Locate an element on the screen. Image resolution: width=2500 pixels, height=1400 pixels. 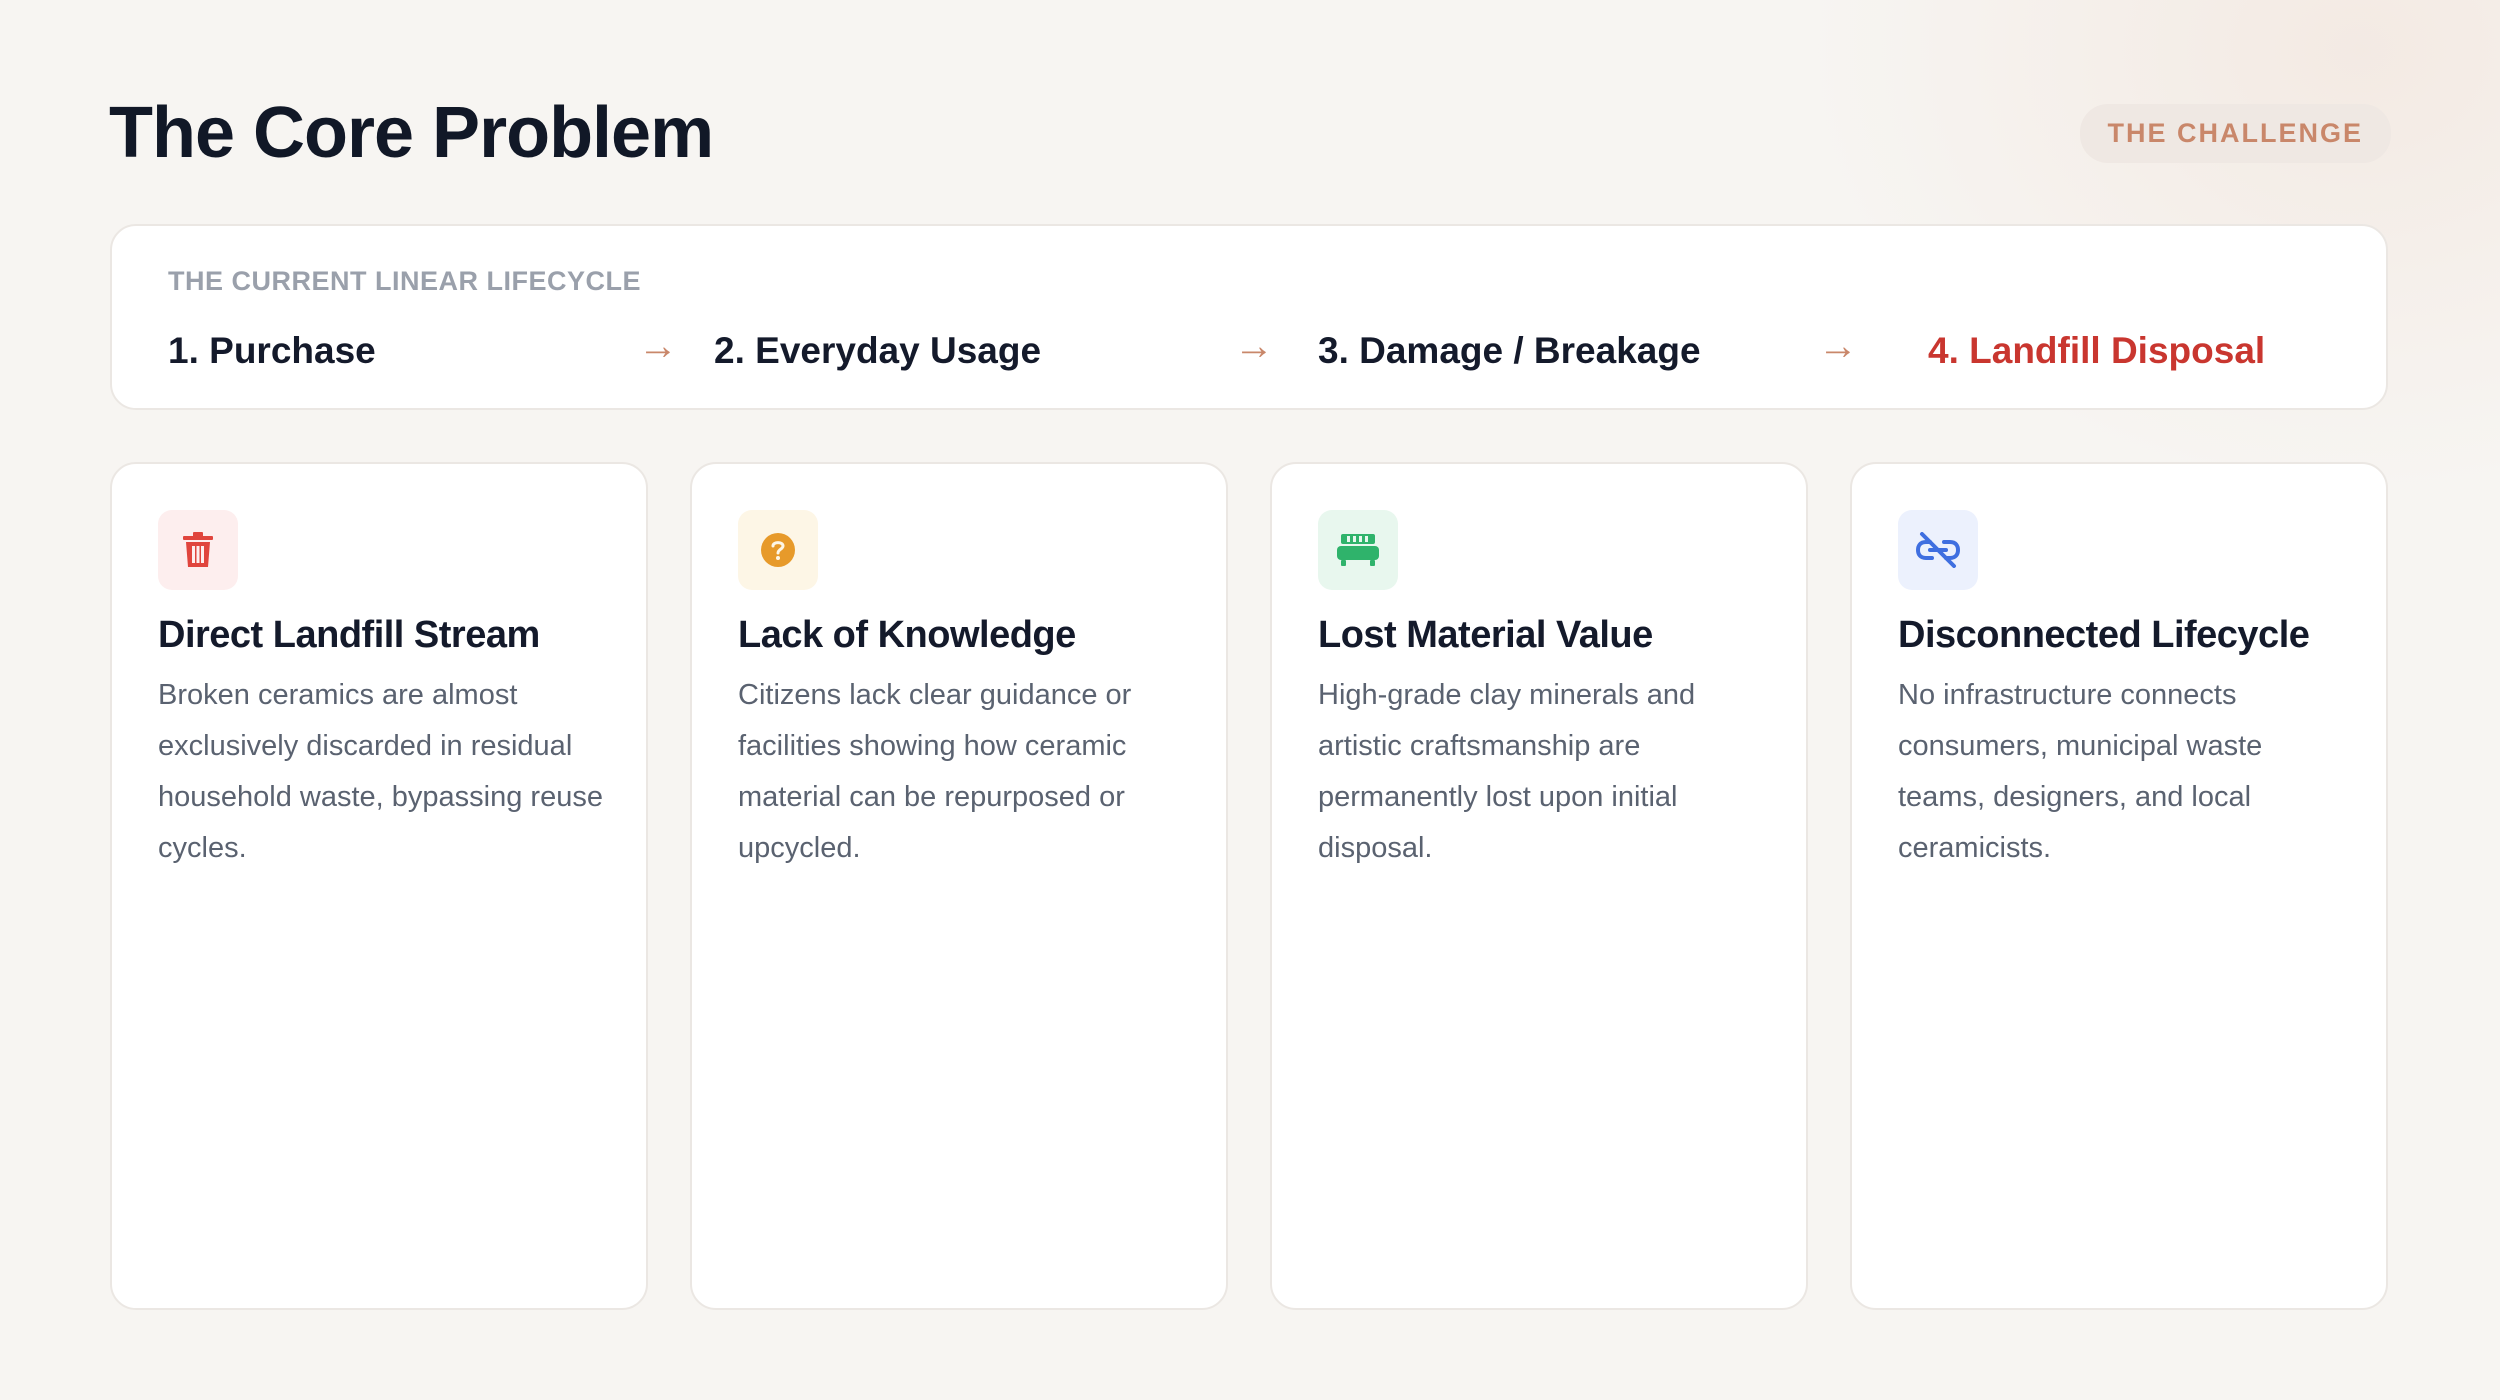
trash-icon is located at coordinates (198, 550).